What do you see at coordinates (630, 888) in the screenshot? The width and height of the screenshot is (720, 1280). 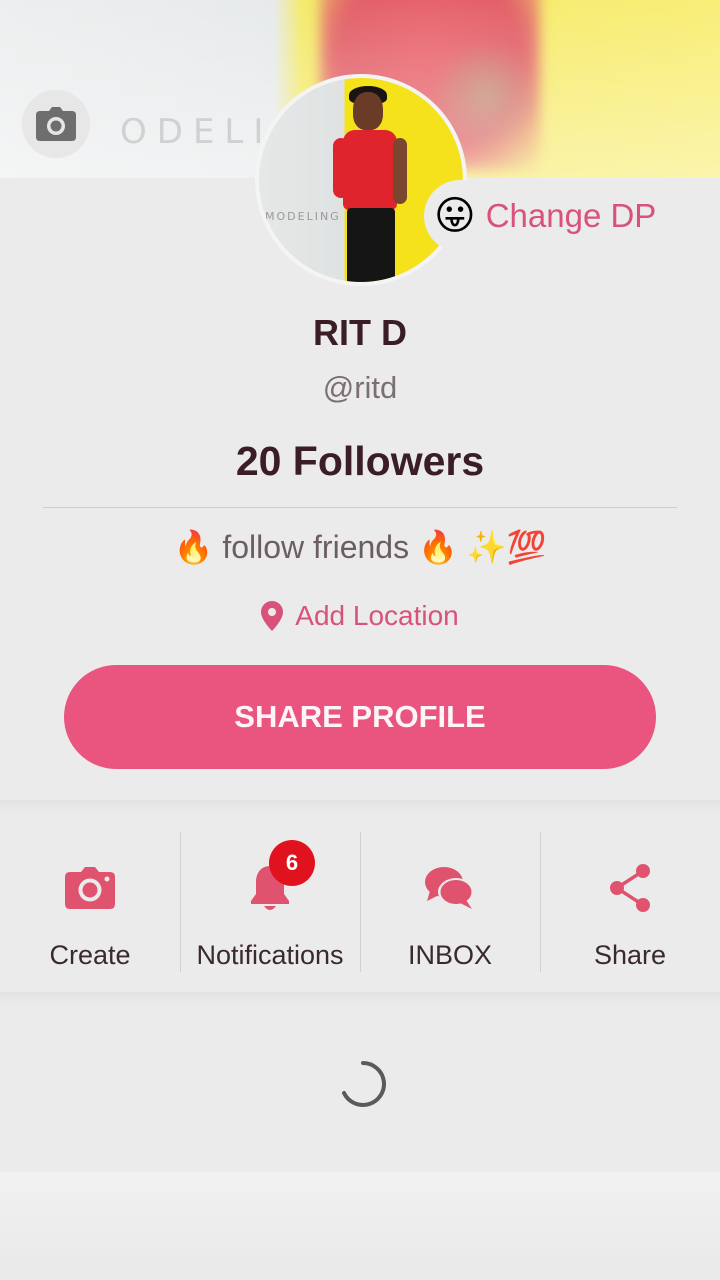 I see `share-icon` at bounding box center [630, 888].